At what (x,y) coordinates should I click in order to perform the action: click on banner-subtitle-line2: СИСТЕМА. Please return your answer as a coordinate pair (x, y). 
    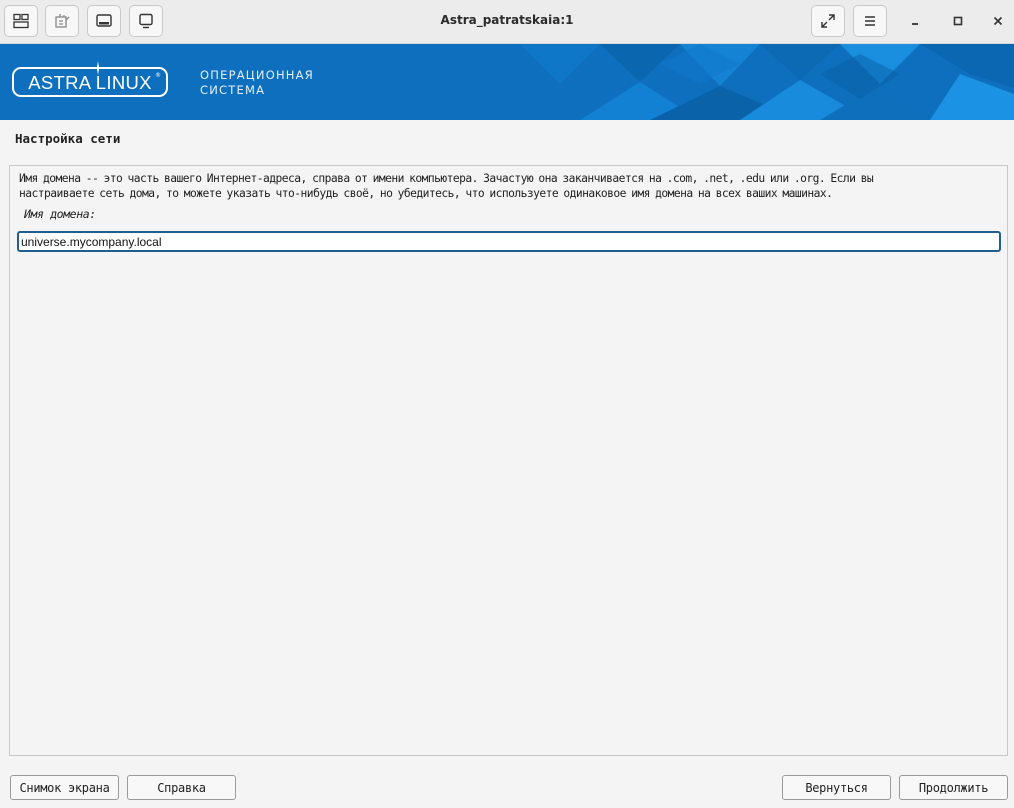
    Looking at the image, I should click on (233, 90).